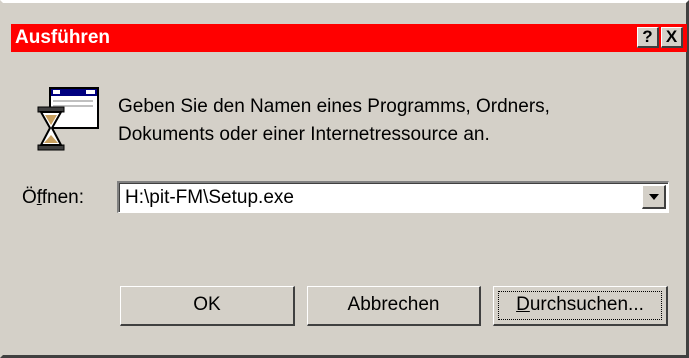 The image size is (689, 358). I want to click on help-button: ?, so click(648, 37).